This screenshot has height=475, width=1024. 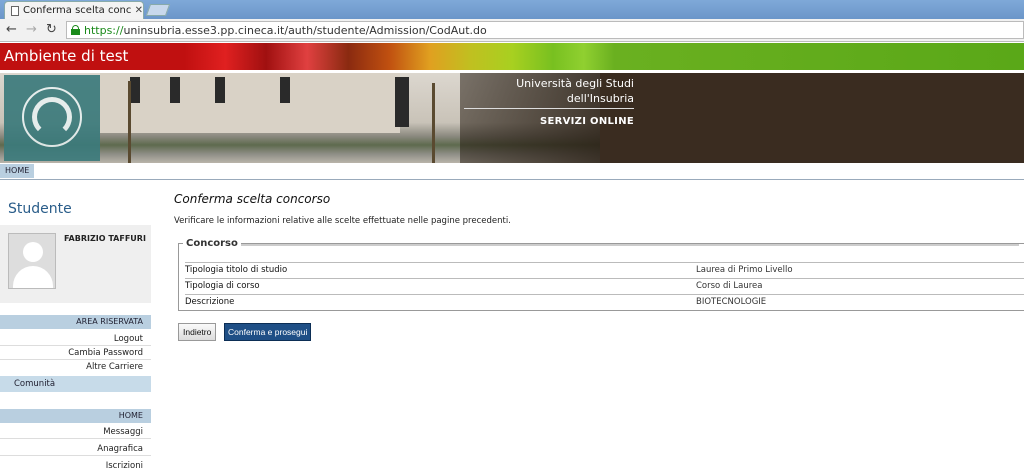 What do you see at coordinates (17, 171) in the screenshot?
I see `home-link: HOME` at bounding box center [17, 171].